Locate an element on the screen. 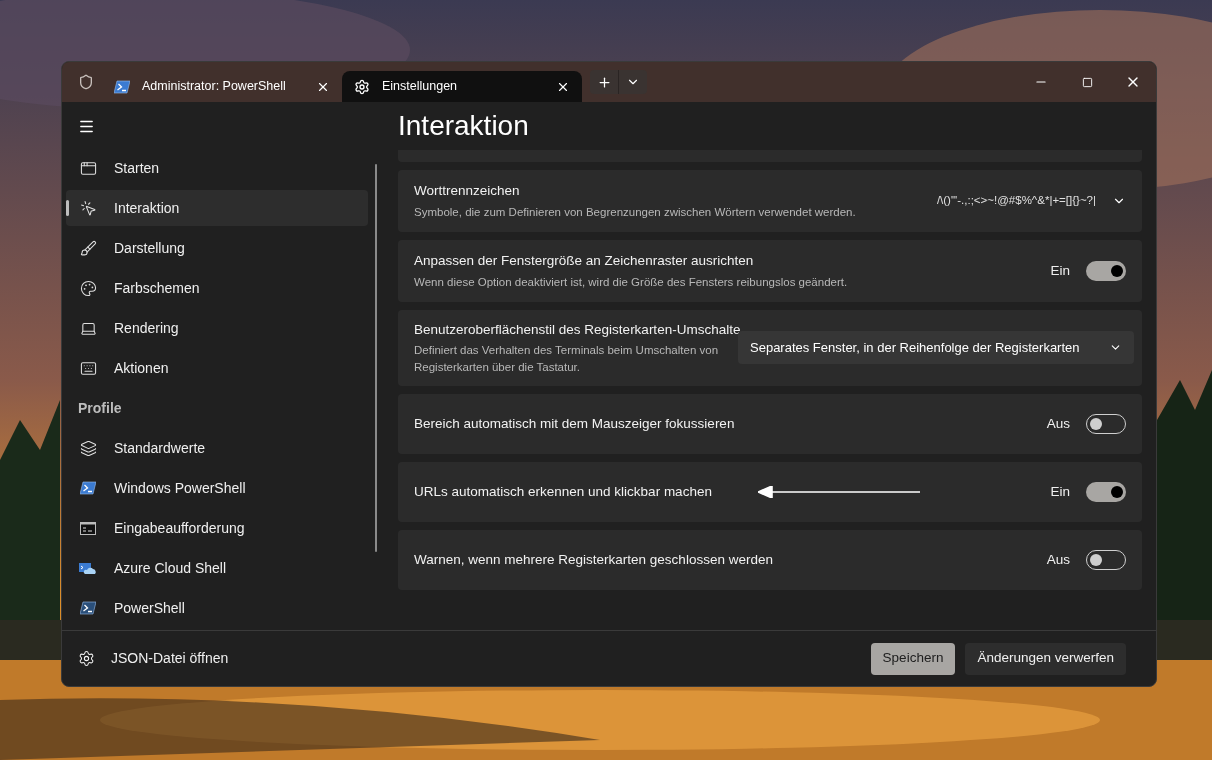  plus-icon is located at coordinates (604, 82).